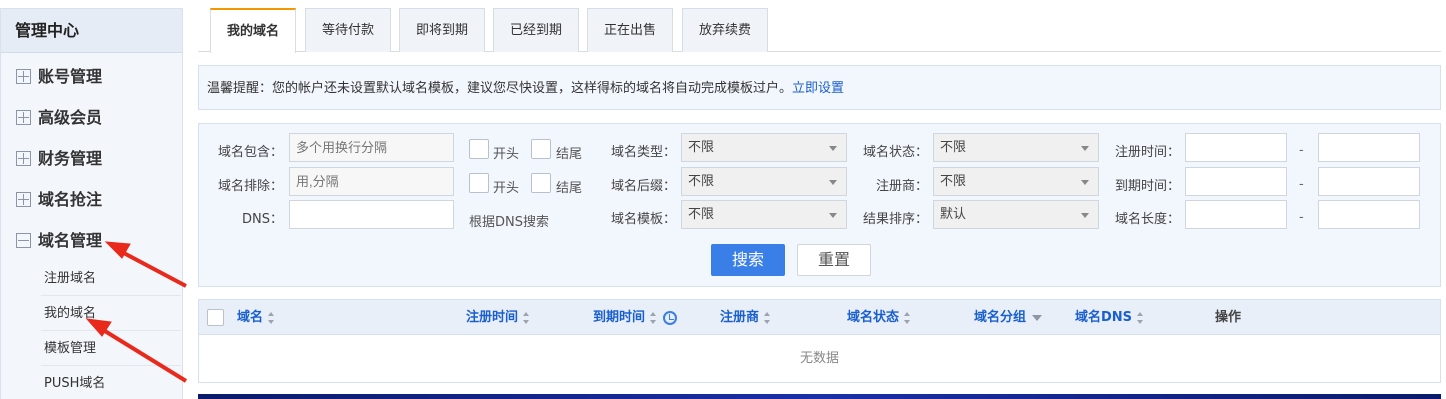 This screenshot has height=399, width=1446. I want to click on status-label: 域名状态：, so click(895, 152).